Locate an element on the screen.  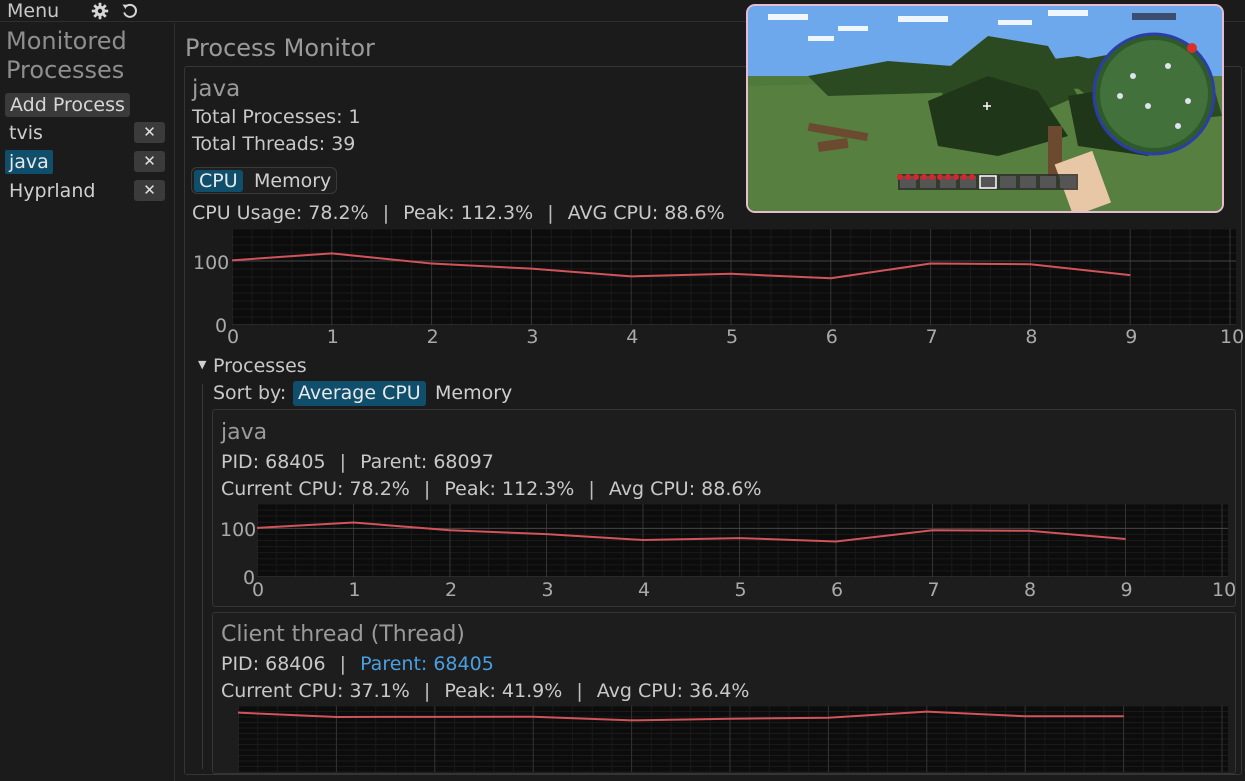
process-card-title: java is located at coordinates (244, 432).